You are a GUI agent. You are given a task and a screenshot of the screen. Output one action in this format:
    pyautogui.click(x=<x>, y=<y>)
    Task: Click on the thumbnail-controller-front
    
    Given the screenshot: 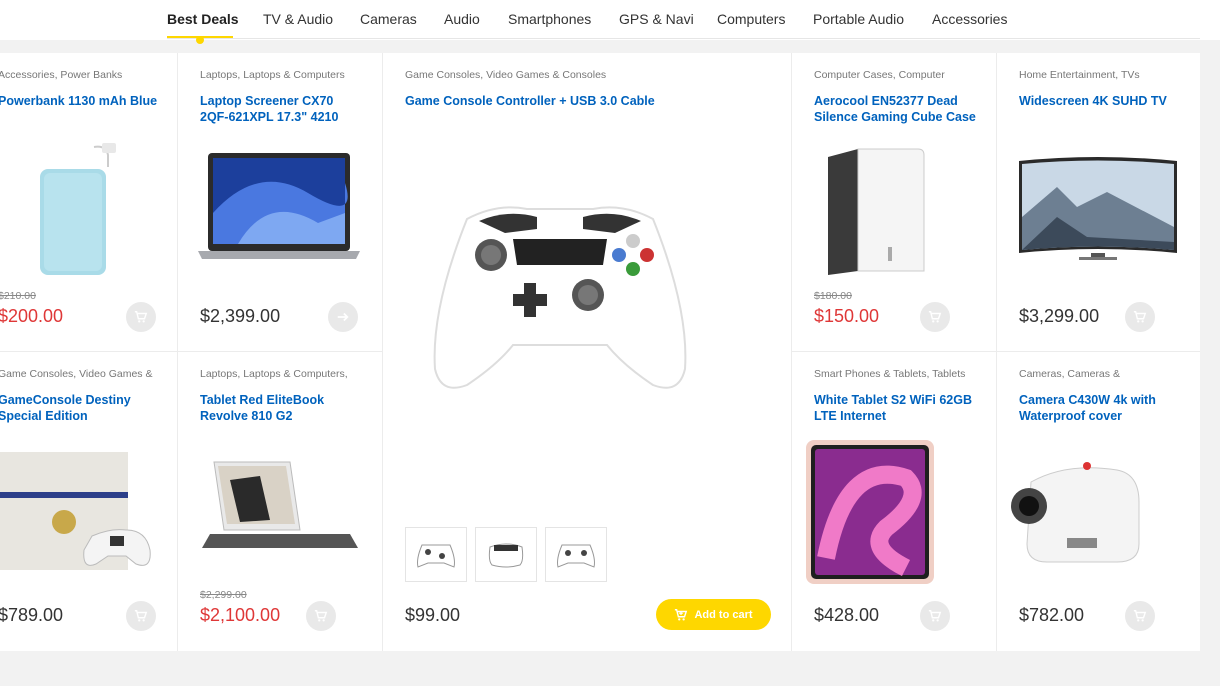 What is the action you would take?
    pyautogui.click(x=436, y=554)
    